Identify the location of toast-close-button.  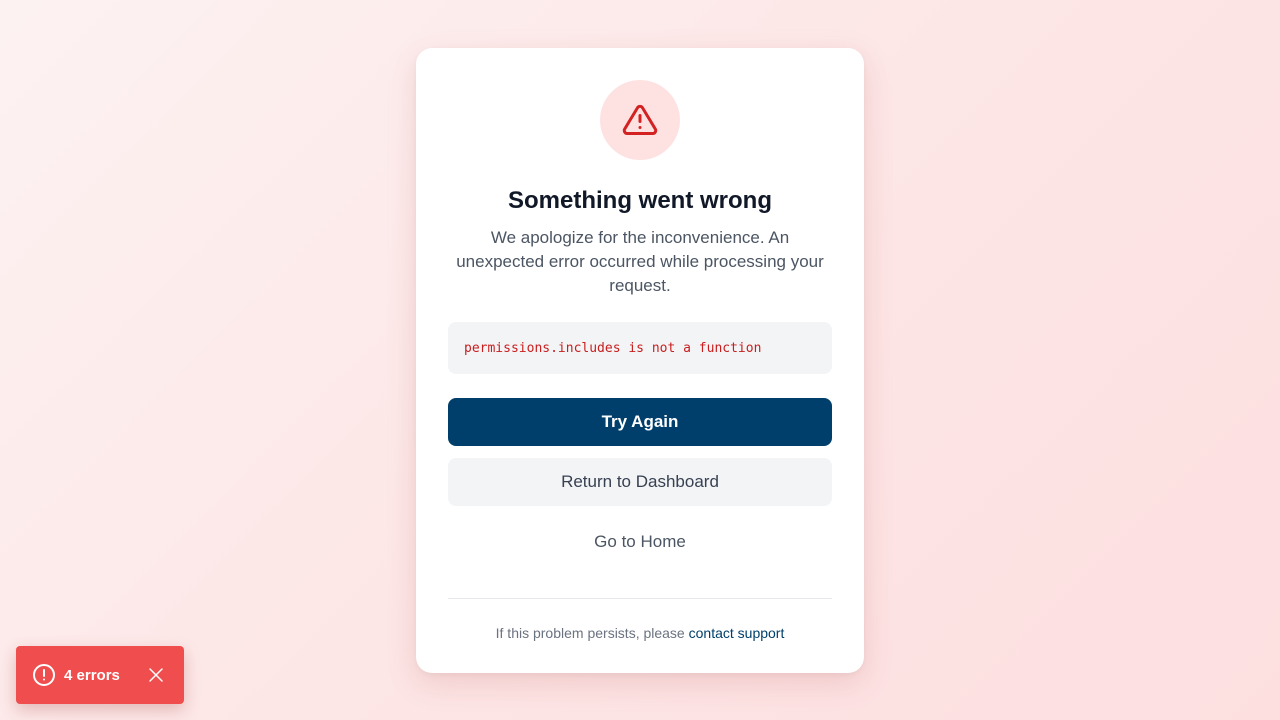
(156, 675).